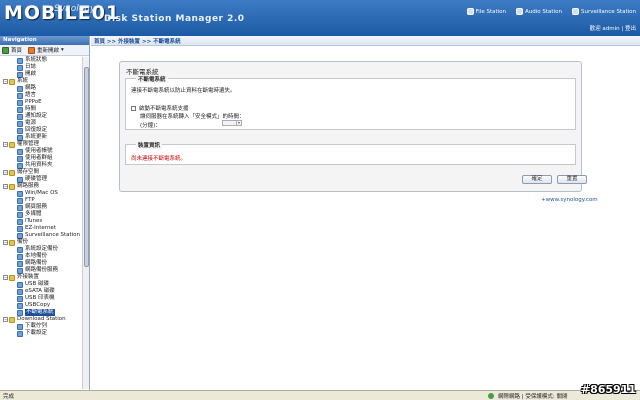  I want to click on tree-item-label: EZ-Internet, so click(40, 228).